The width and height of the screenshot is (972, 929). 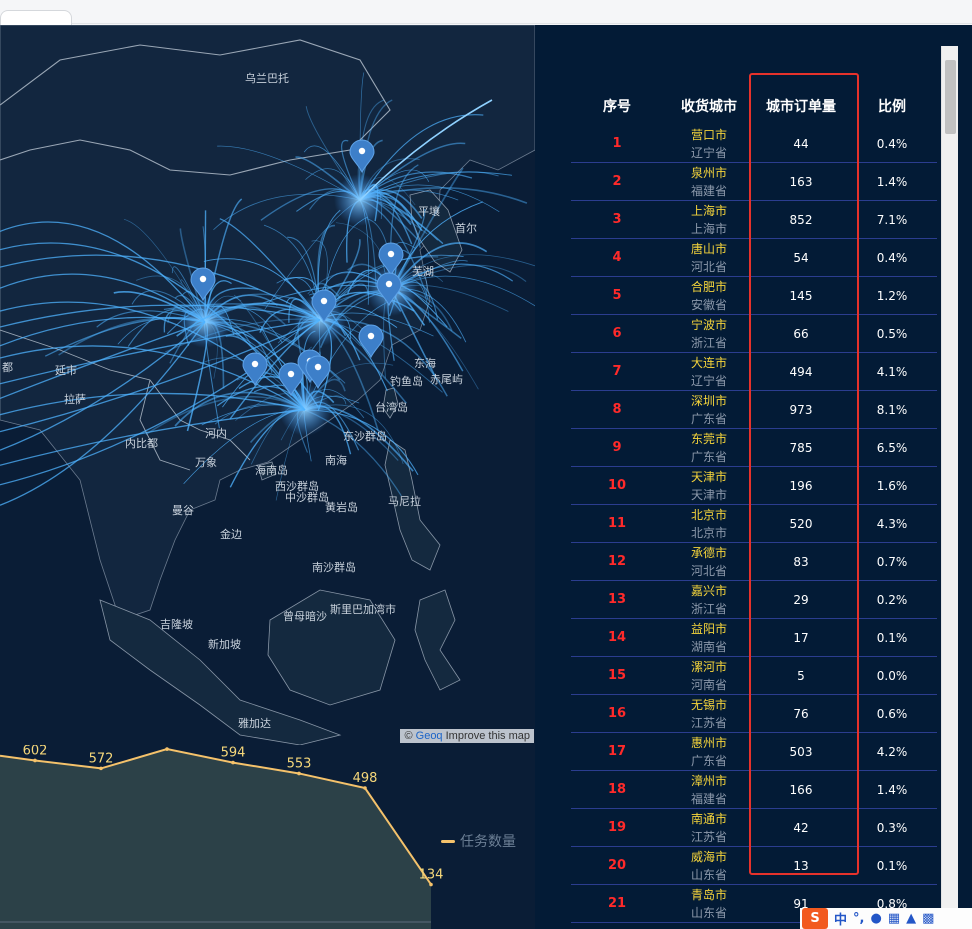 What do you see at coordinates (892, 523) in the screenshot?
I see `row-ratio: 4.3%` at bounding box center [892, 523].